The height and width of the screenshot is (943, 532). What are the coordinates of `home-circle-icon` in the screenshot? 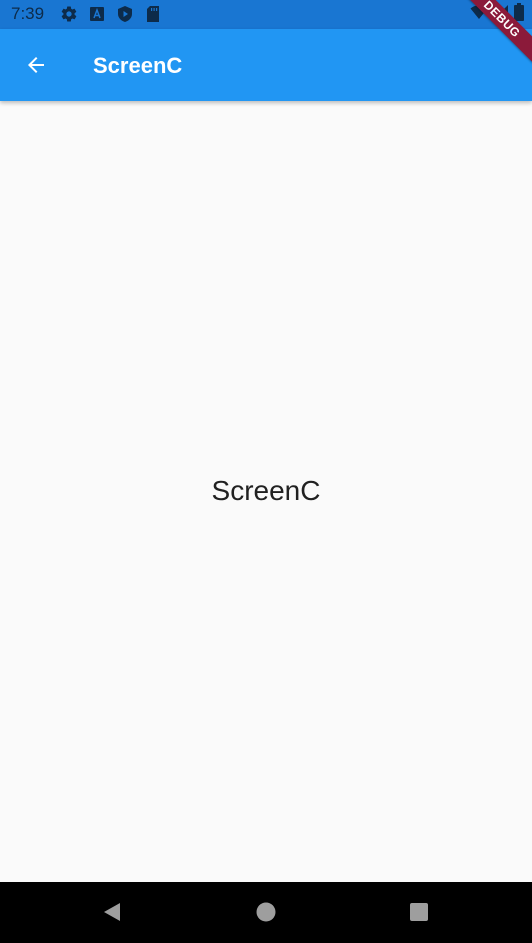 It's located at (266, 912).